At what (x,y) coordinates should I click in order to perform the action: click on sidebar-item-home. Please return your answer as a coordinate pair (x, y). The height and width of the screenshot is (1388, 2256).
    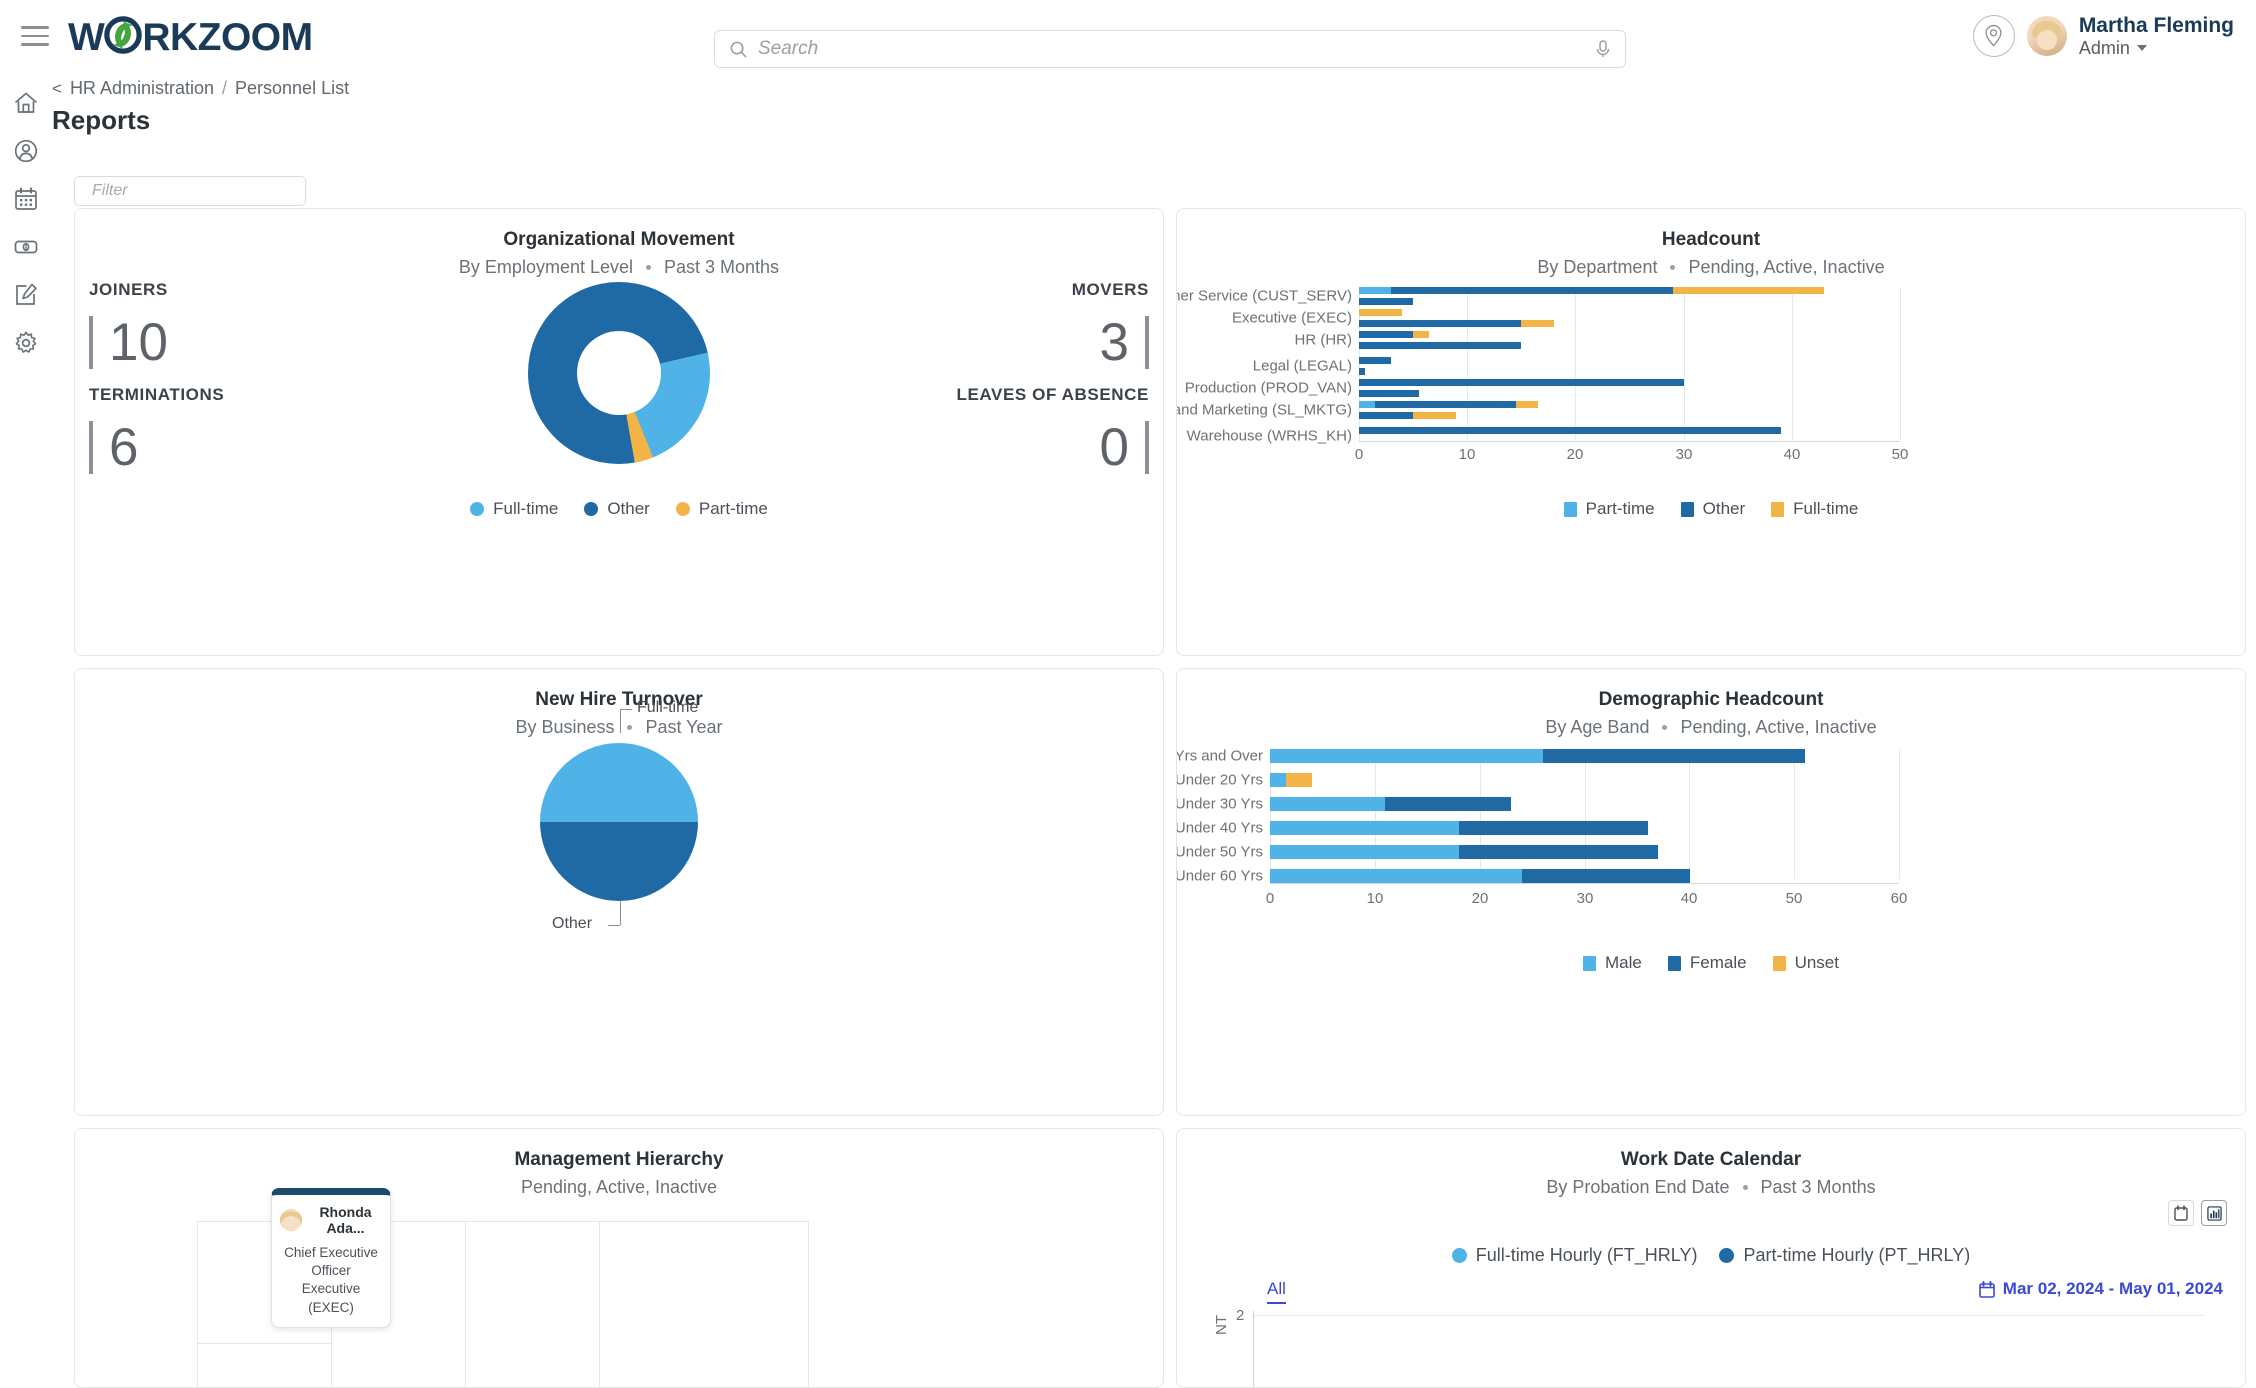
    Looking at the image, I should click on (26, 103).